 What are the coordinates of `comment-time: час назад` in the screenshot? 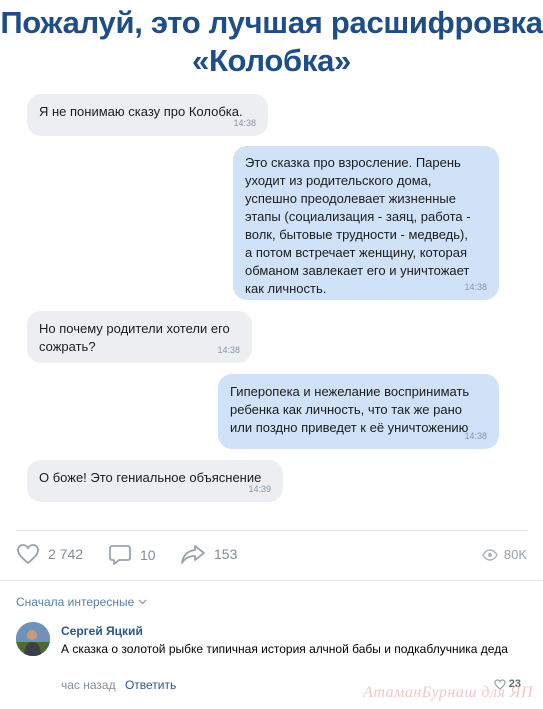 It's located at (88, 685).